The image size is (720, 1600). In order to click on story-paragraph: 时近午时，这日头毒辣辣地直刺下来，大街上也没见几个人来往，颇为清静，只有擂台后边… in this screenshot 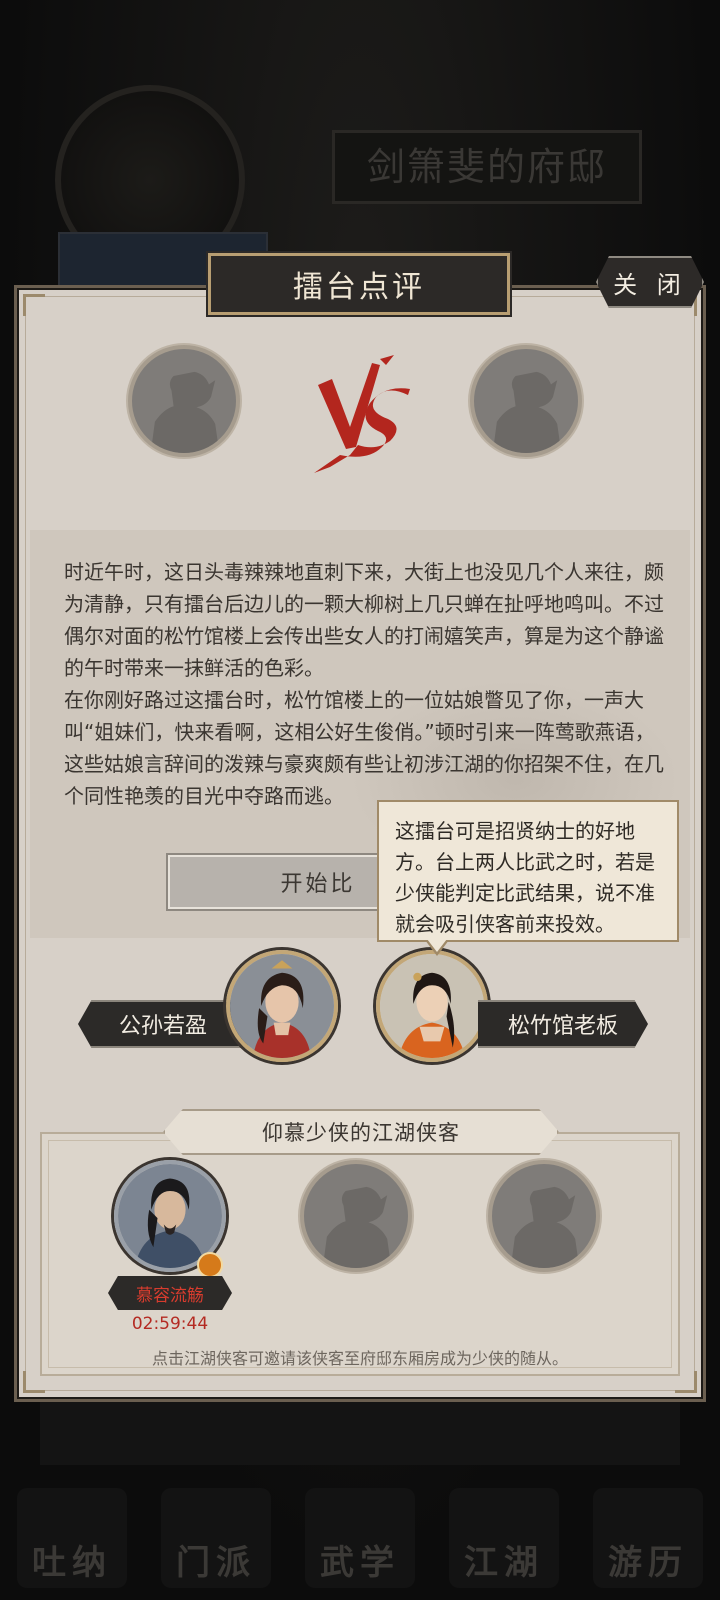, I will do `click(364, 620)`.